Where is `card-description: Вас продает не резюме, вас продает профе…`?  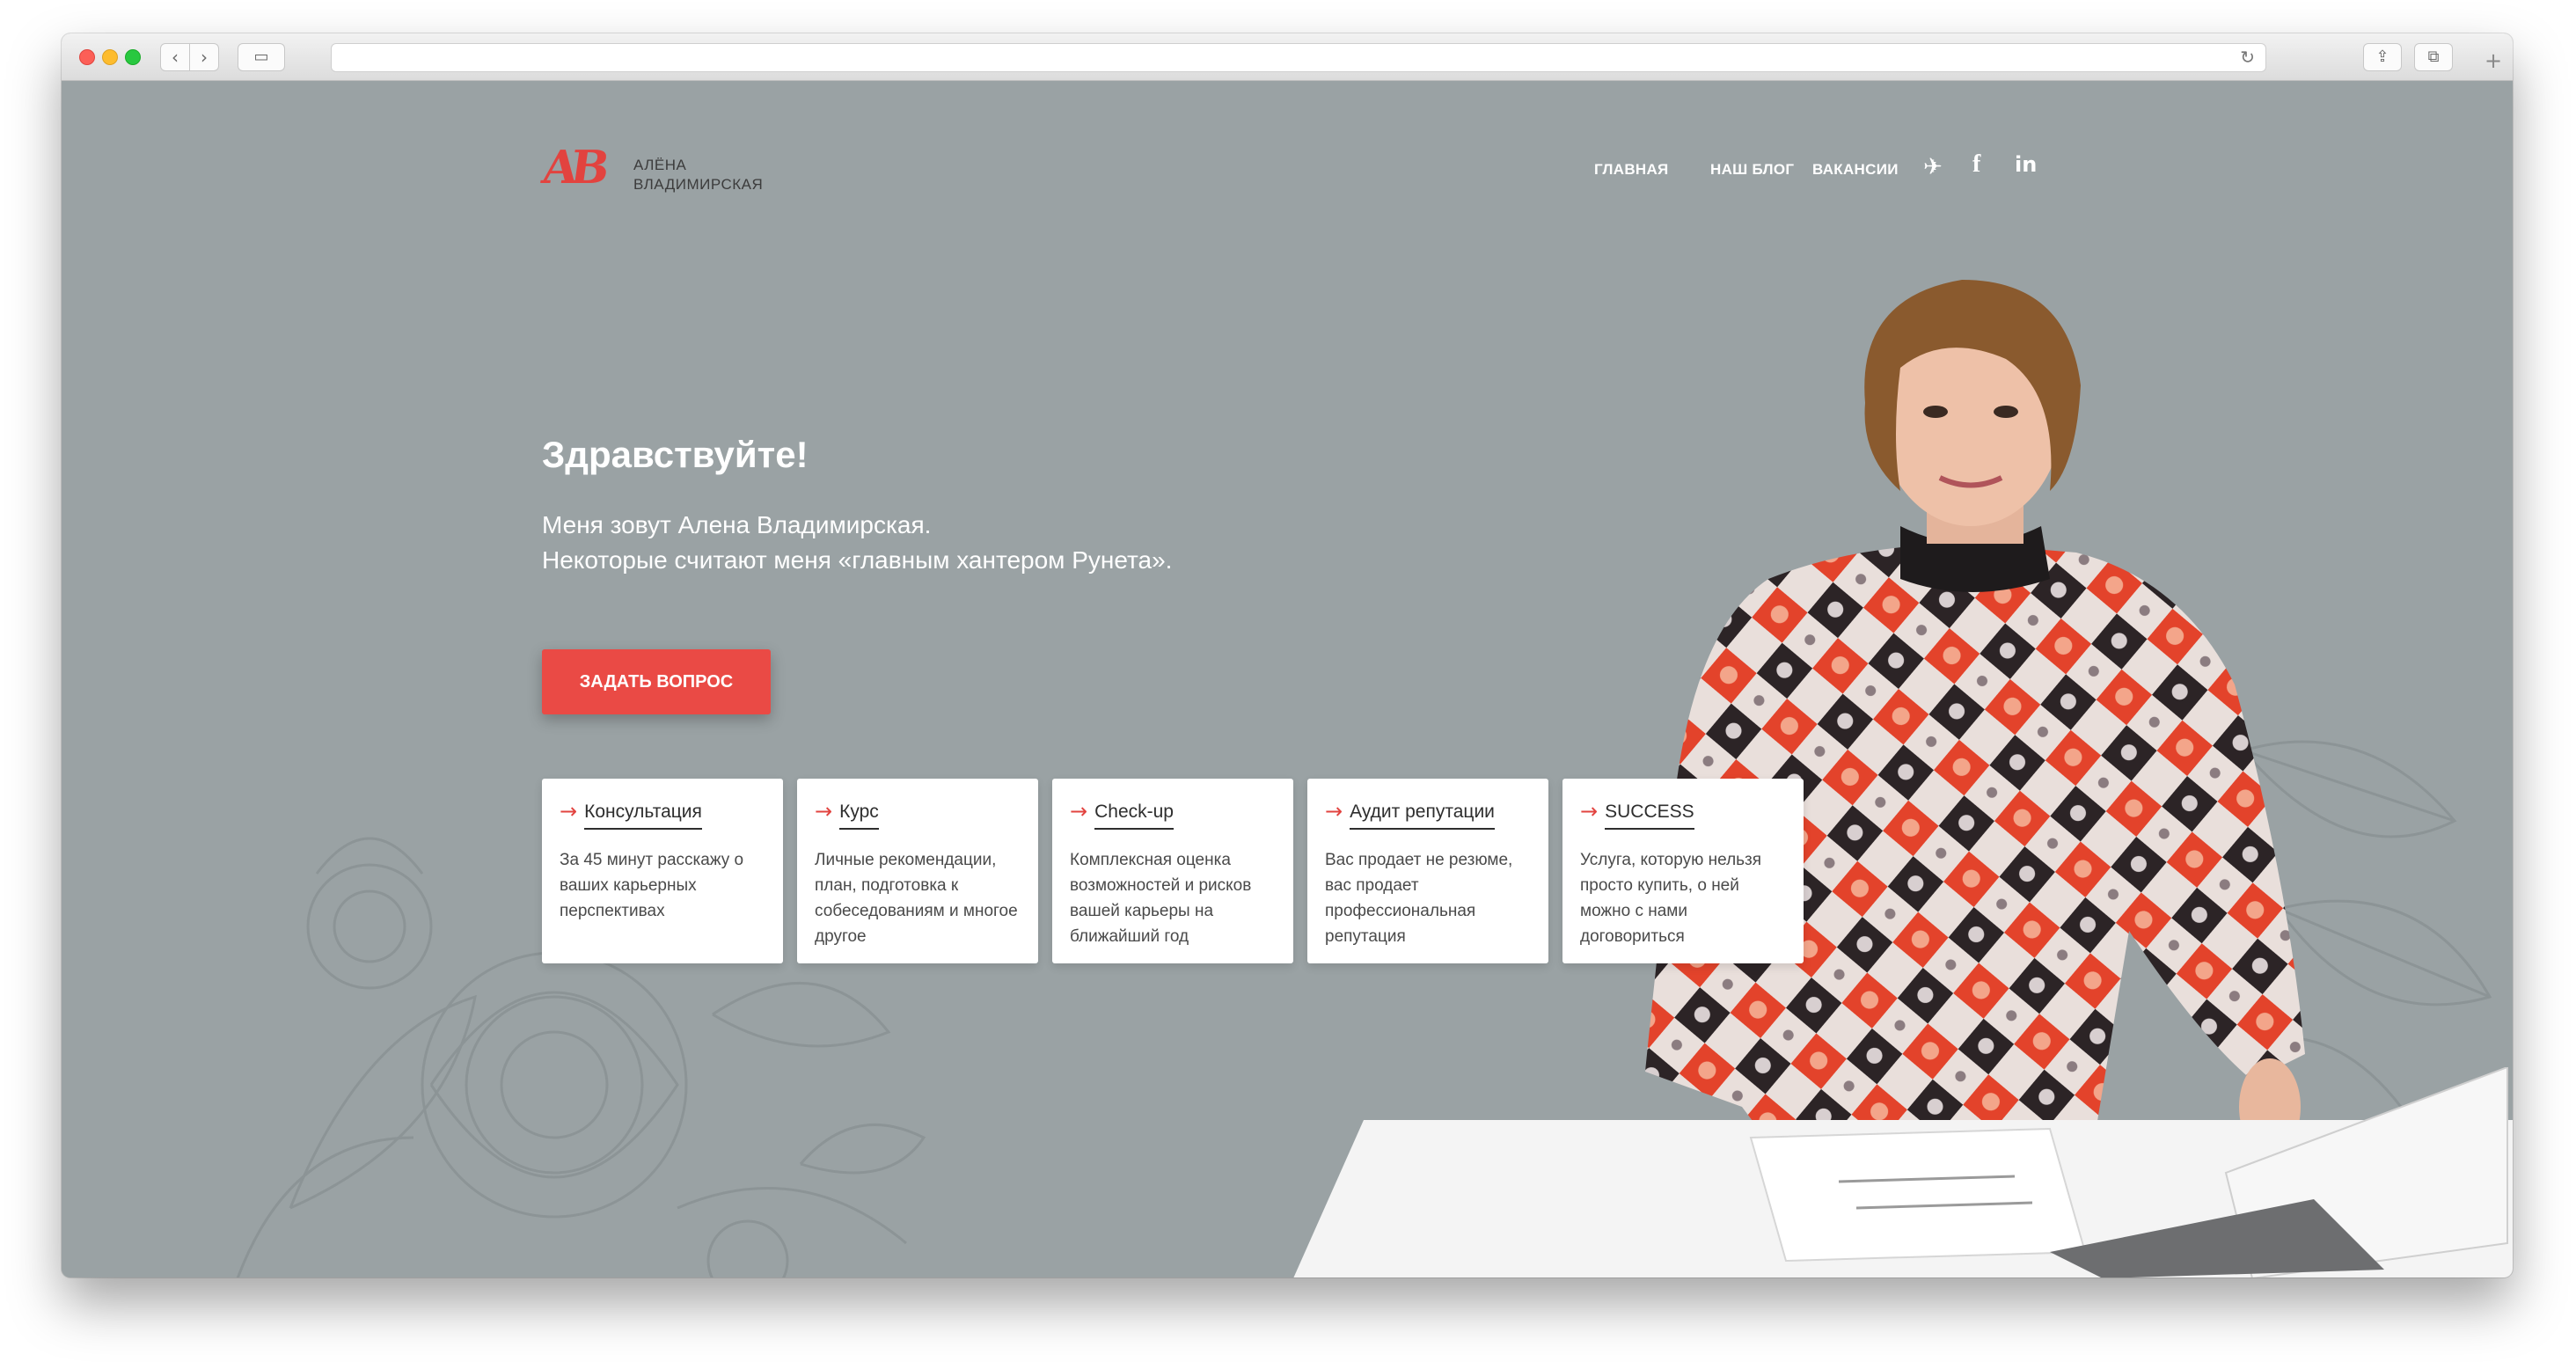
card-description: Вас продает не резюме, вас продает профе… is located at coordinates (1419, 898).